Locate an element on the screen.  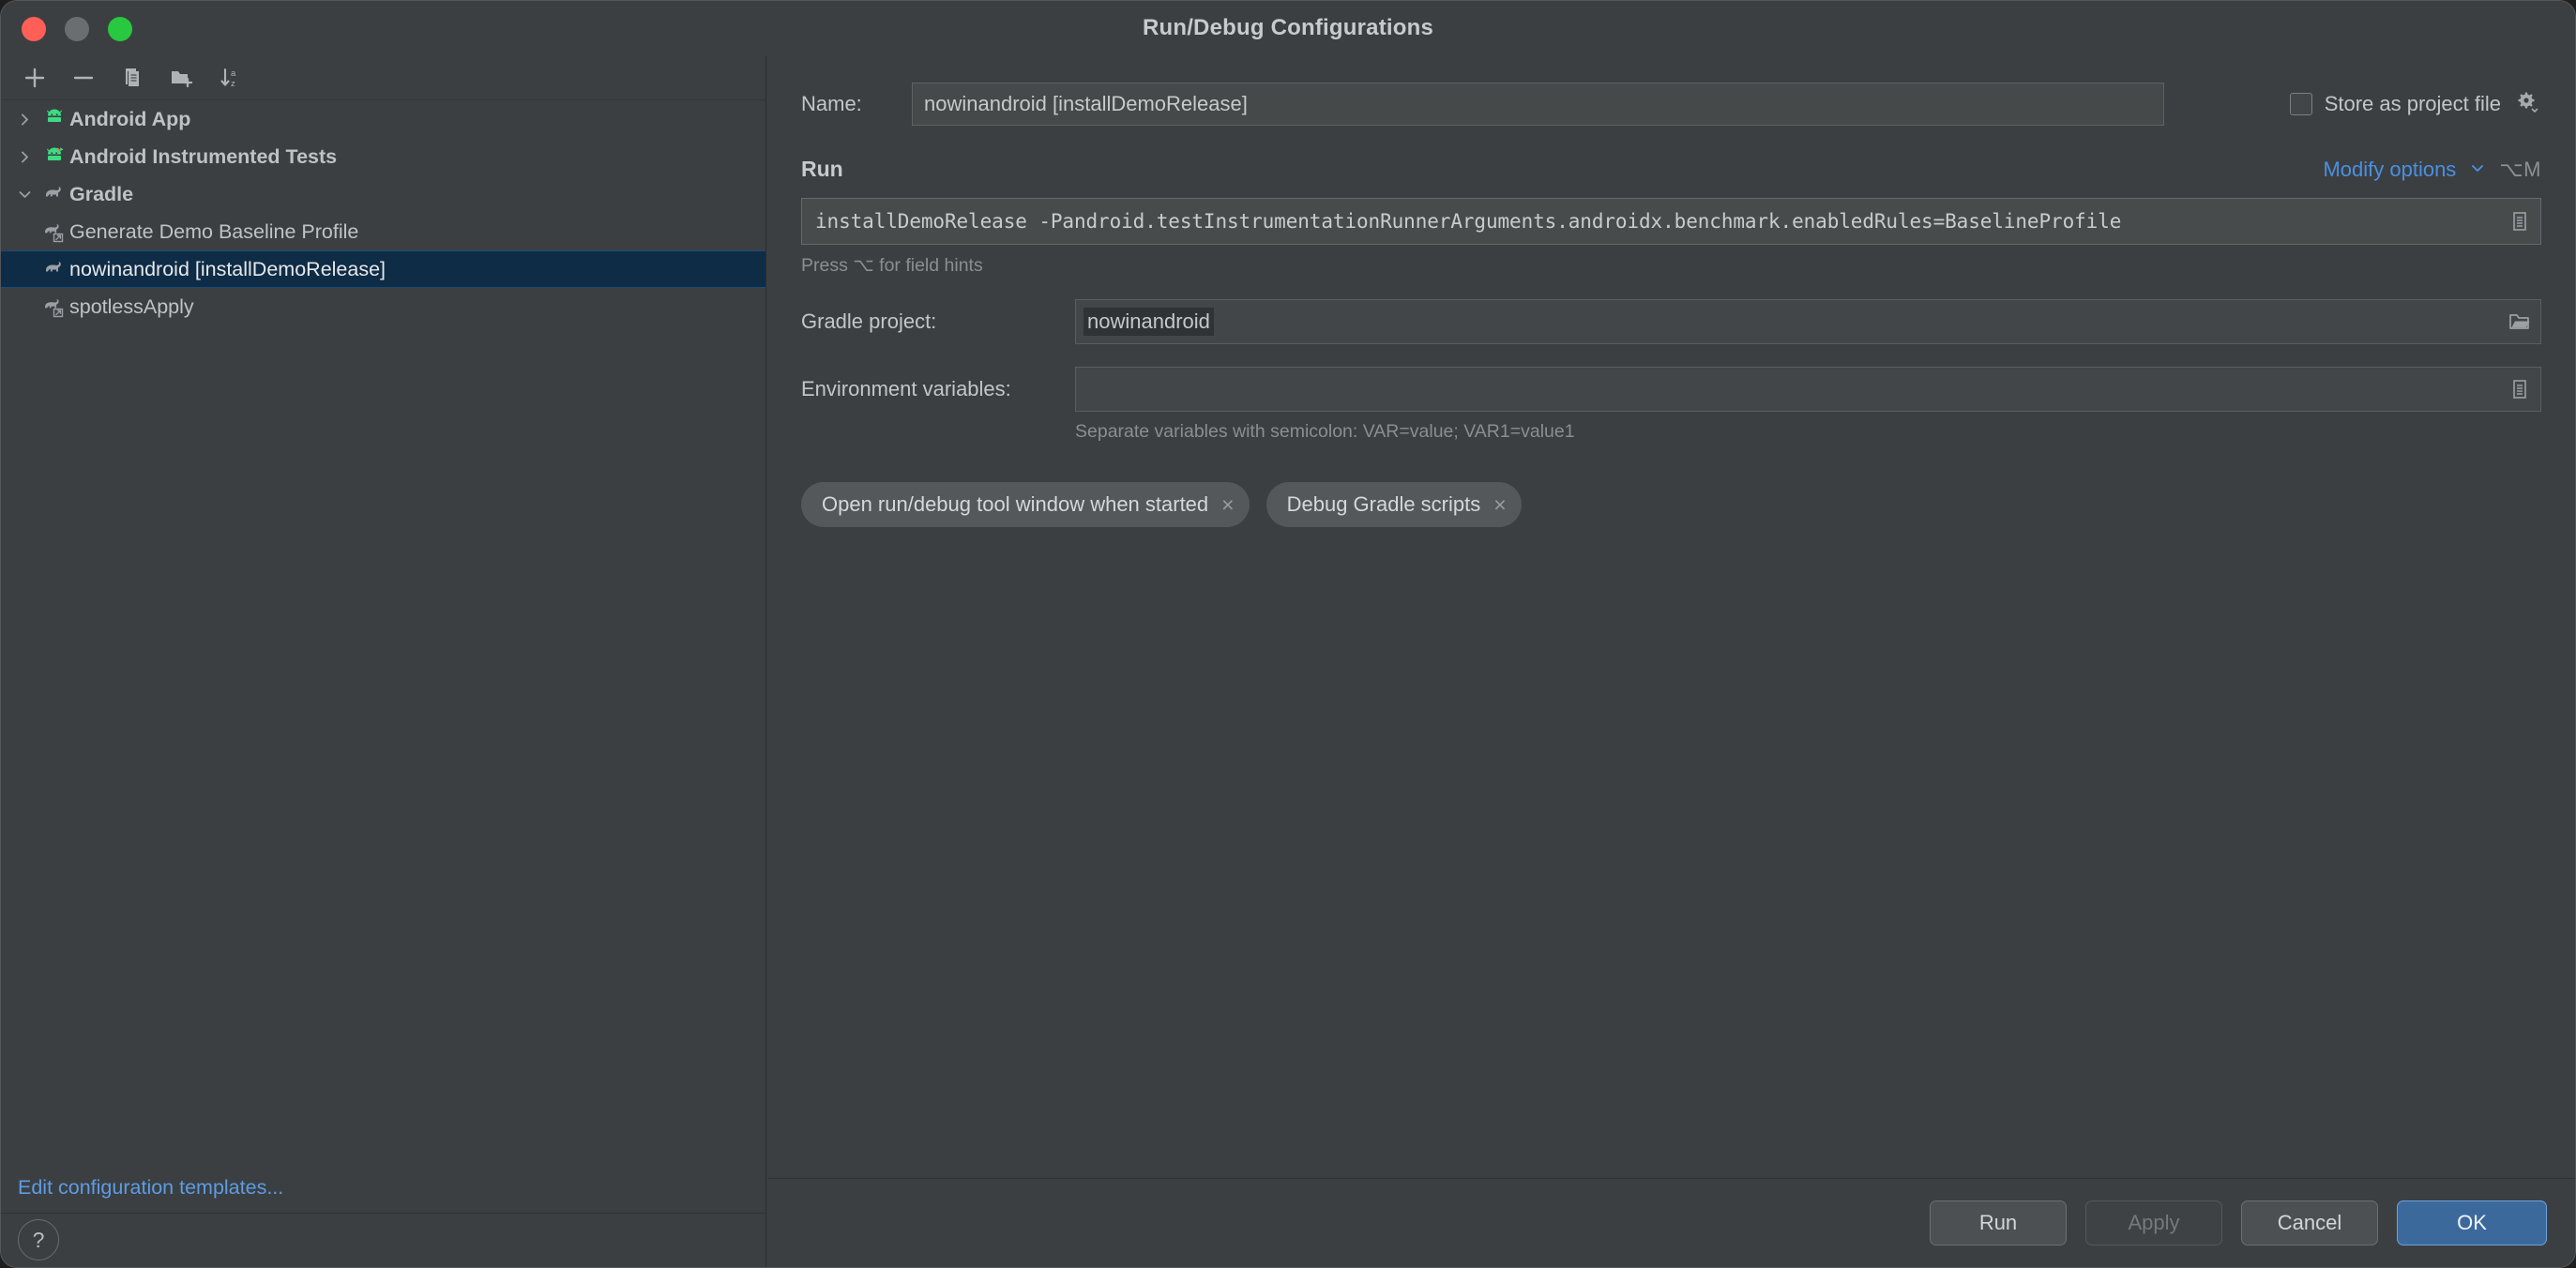
tree-item-label: spotlessApply is located at coordinates (131, 306).